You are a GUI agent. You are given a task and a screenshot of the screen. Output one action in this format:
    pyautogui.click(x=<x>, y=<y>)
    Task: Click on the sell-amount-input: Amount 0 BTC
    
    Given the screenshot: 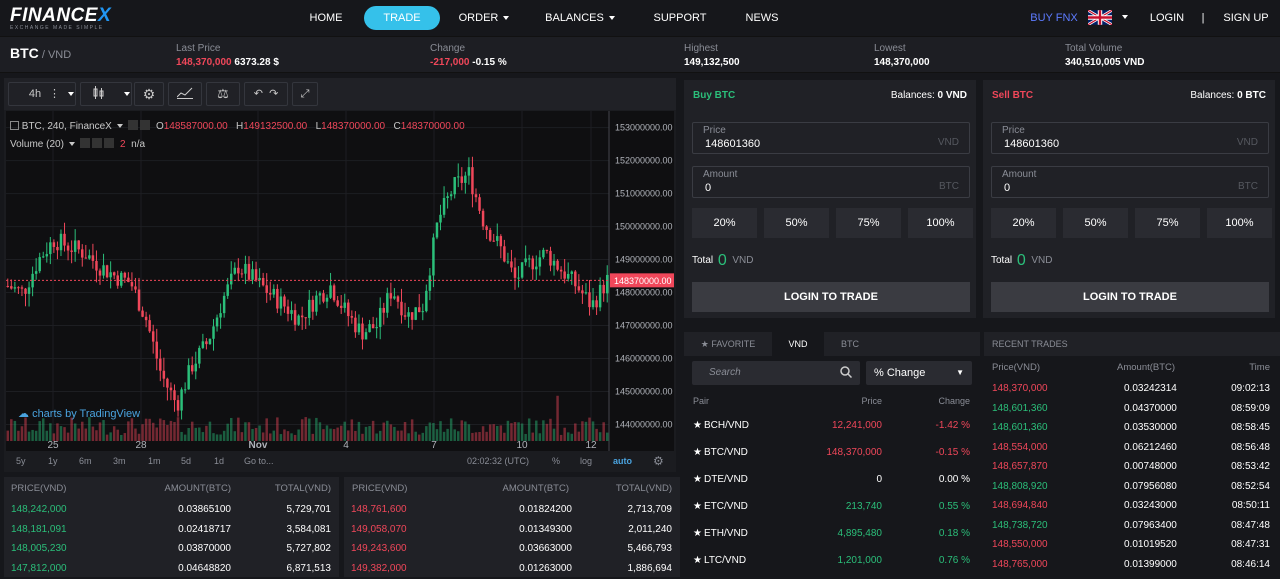 What is the action you would take?
    pyautogui.click(x=1130, y=182)
    